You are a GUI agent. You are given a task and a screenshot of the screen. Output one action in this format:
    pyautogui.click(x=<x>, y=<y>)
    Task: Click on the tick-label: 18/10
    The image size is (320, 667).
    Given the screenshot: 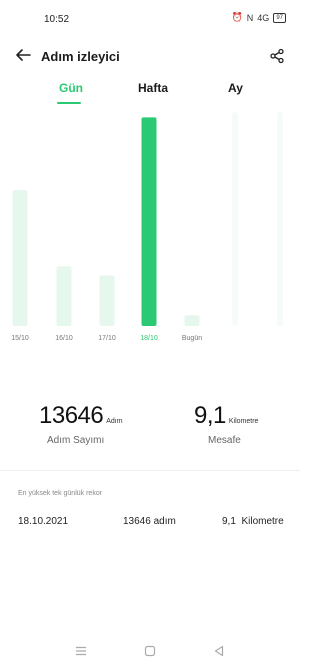 What is the action you would take?
    pyautogui.click(x=149, y=338)
    